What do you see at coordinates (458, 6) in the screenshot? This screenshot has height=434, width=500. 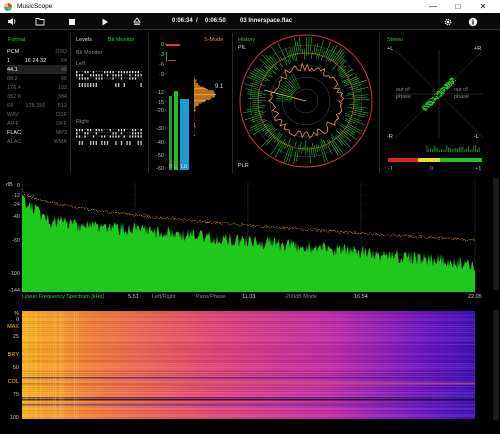 I see `maximize-icon: □` at bounding box center [458, 6].